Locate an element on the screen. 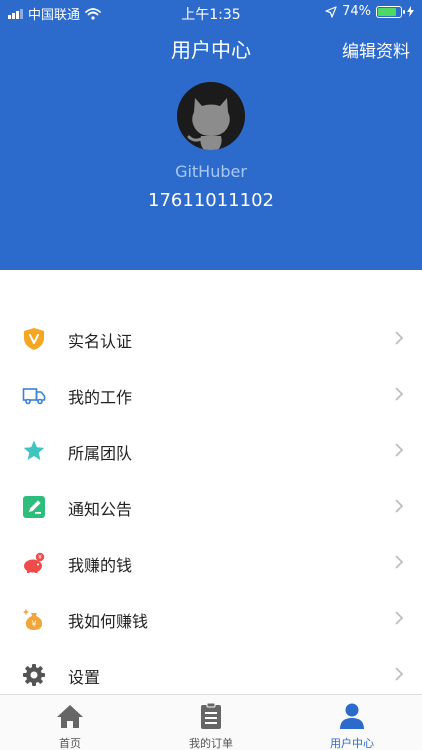 The width and height of the screenshot is (422, 750). menu-item-how-to-earn: ¥ 我如何赚钱 is located at coordinates (211, 618).